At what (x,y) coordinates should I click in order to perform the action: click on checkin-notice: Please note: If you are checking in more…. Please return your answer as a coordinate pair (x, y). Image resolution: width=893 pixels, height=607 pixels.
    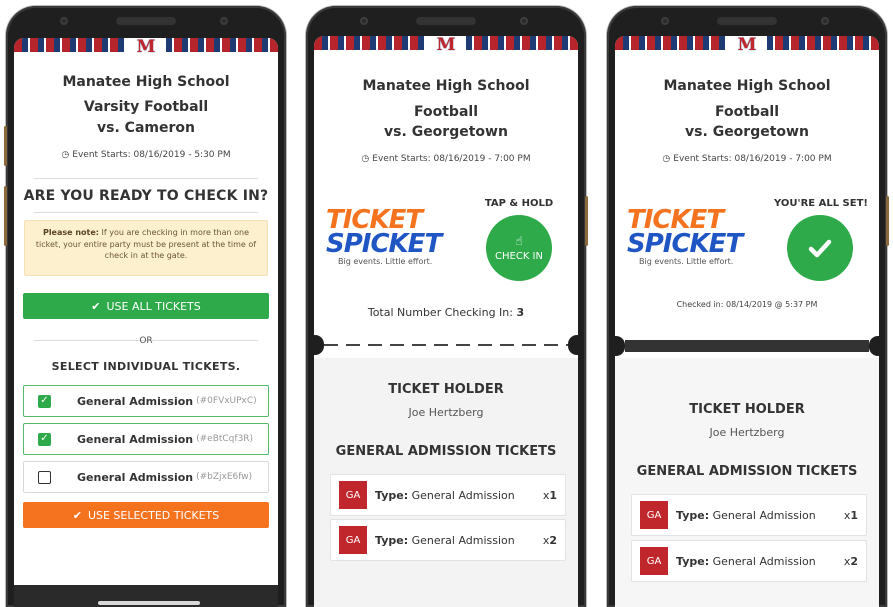
    Looking at the image, I should click on (146, 248).